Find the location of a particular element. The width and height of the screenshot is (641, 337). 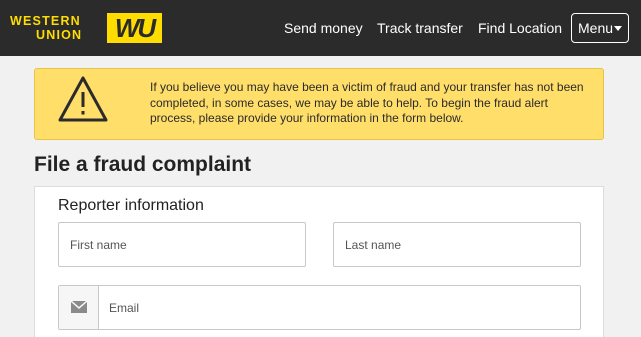

page-title: File a fraud complaint is located at coordinates (143, 164).